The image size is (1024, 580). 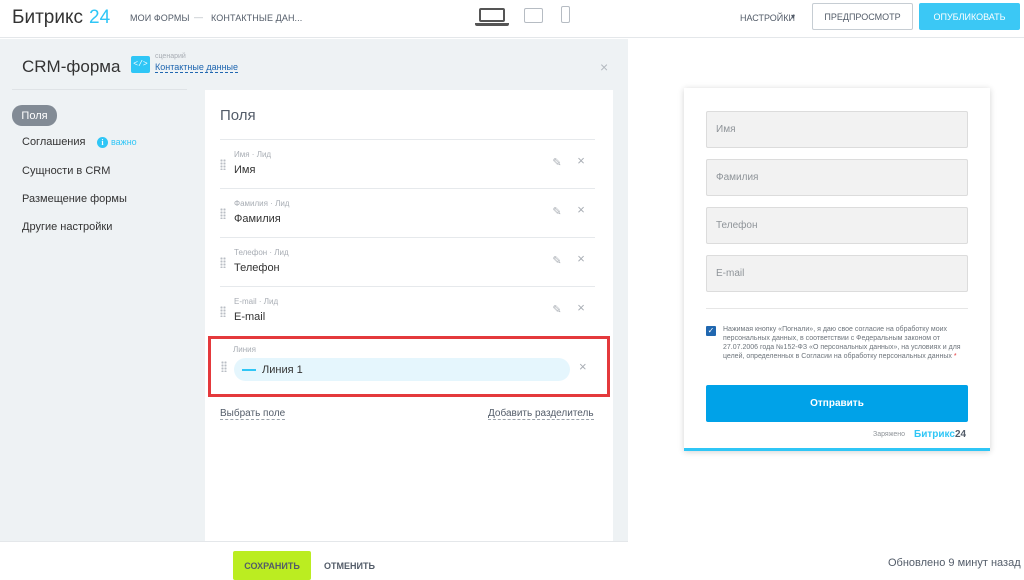 What do you see at coordinates (257, 219) in the screenshot?
I see `field-name: Фамилия` at bounding box center [257, 219].